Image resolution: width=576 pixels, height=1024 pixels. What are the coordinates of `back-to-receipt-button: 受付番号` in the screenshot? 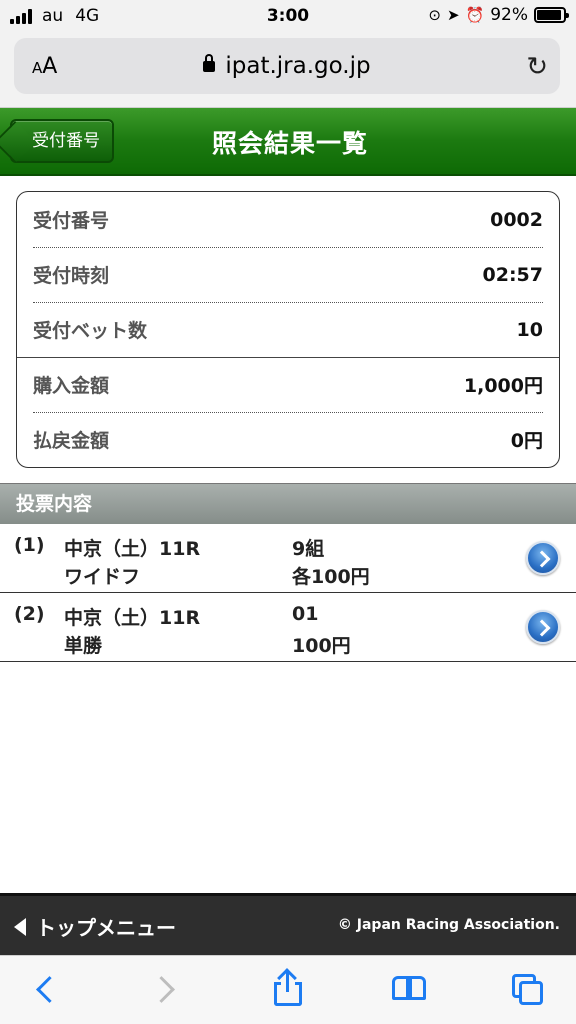 It's located at (62, 141).